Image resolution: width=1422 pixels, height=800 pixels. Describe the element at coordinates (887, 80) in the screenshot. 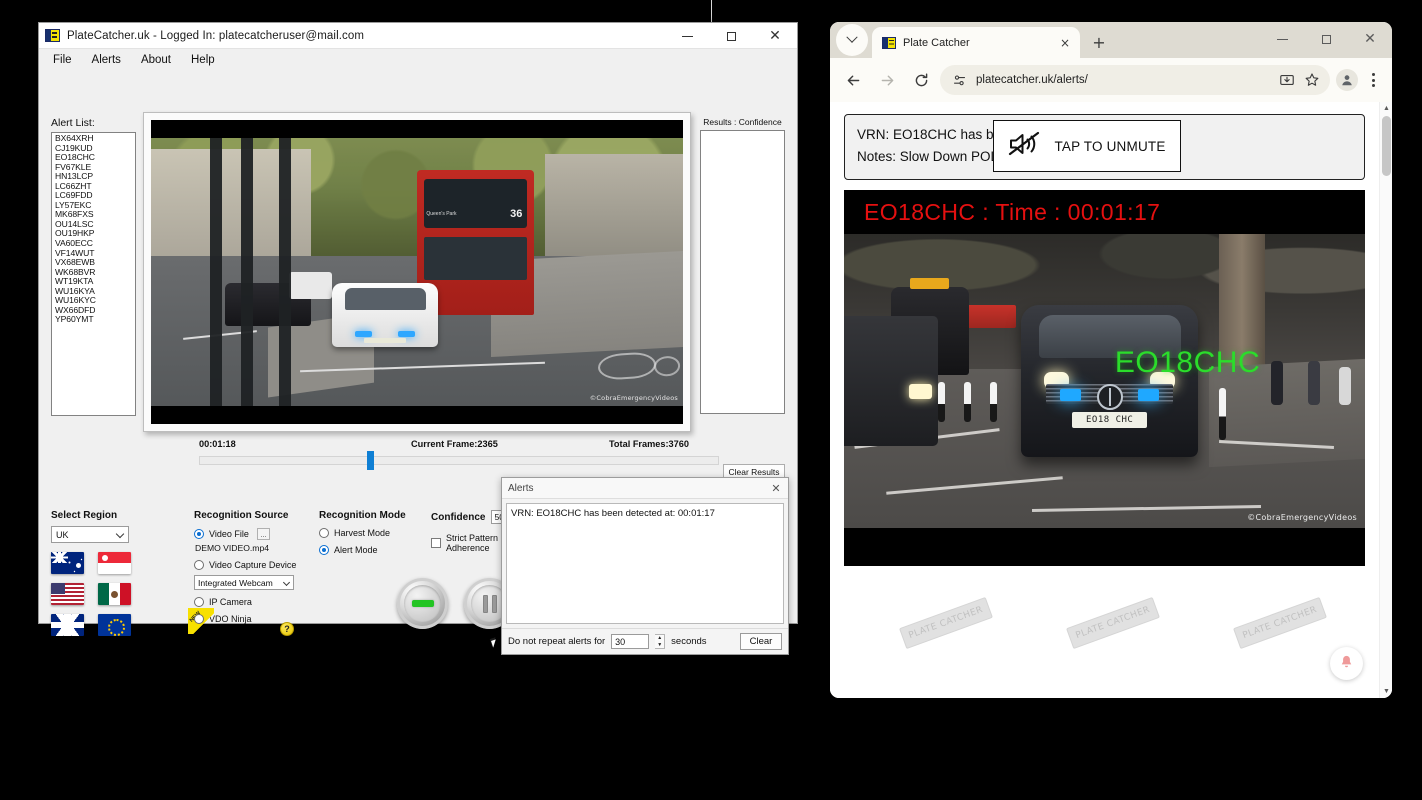

I see `forward-button` at that location.